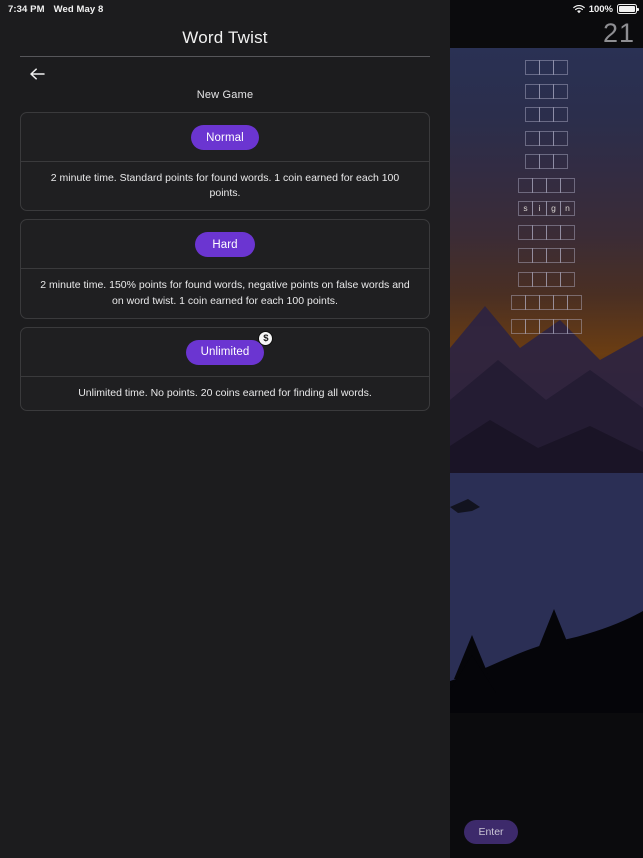  Describe the element at coordinates (539, 208) in the screenshot. I see `letter-cell: i` at that location.